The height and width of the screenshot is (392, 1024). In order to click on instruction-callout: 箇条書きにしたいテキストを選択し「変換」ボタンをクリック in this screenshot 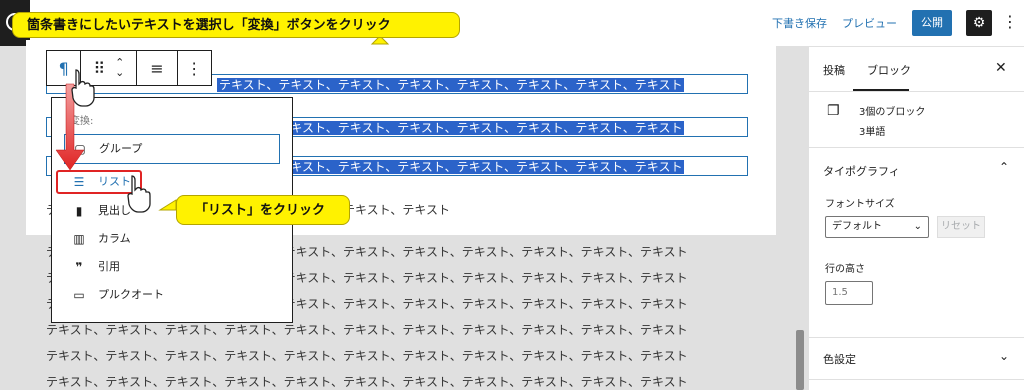, I will do `click(236, 25)`.